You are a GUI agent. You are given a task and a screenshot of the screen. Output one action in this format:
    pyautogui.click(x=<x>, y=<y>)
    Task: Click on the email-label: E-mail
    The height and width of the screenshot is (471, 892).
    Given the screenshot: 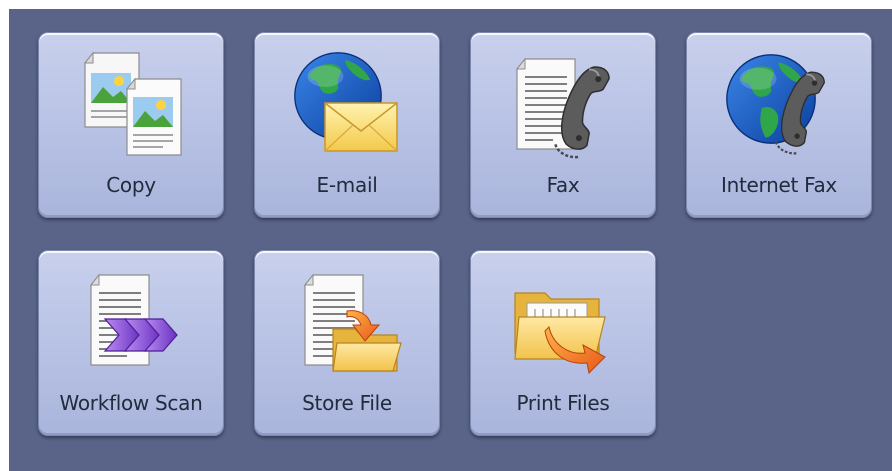 What is the action you would take?
    pyautogui.click(x=347, y=185)
    